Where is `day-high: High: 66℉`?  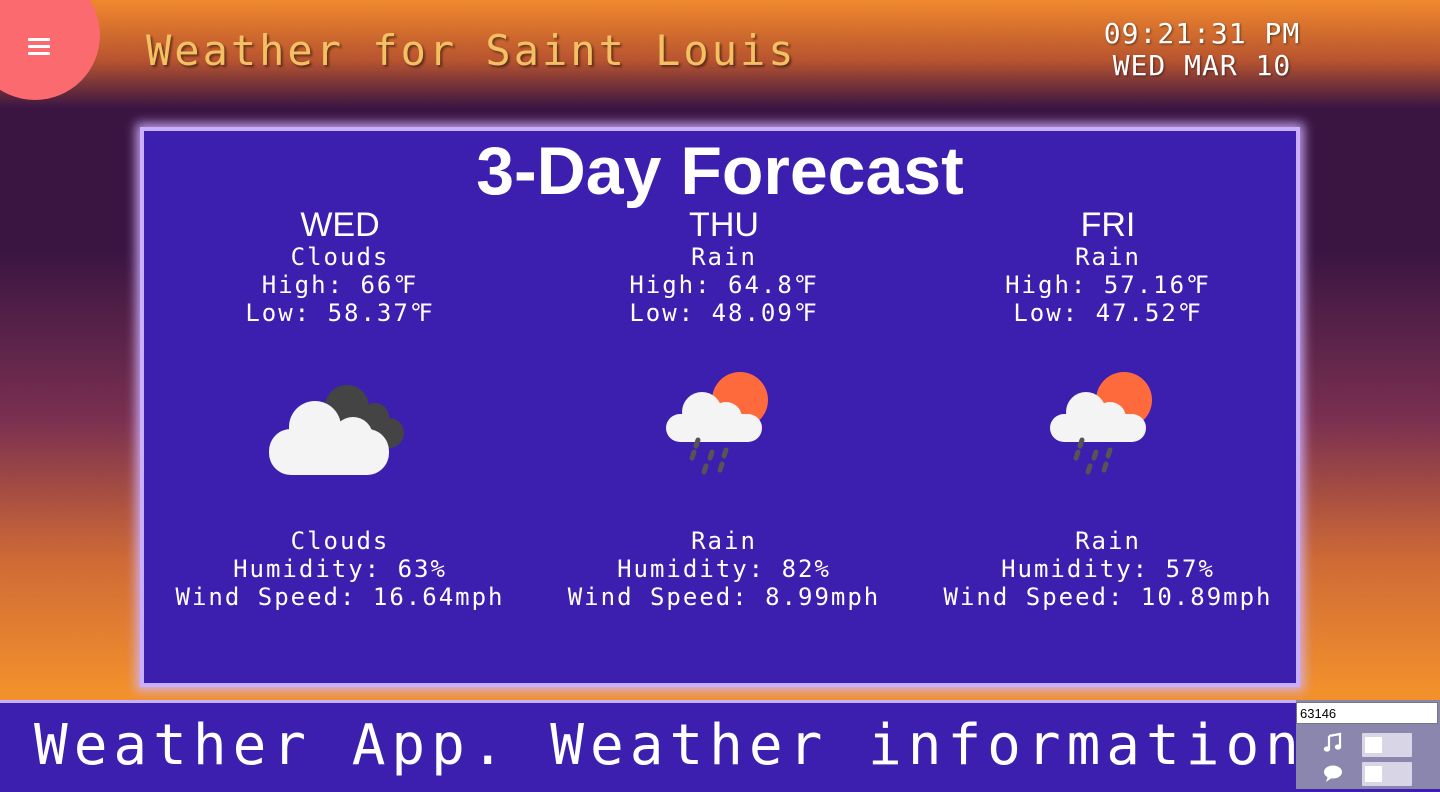
day-high: High: 66℉ is located at coordinates (340, 285).